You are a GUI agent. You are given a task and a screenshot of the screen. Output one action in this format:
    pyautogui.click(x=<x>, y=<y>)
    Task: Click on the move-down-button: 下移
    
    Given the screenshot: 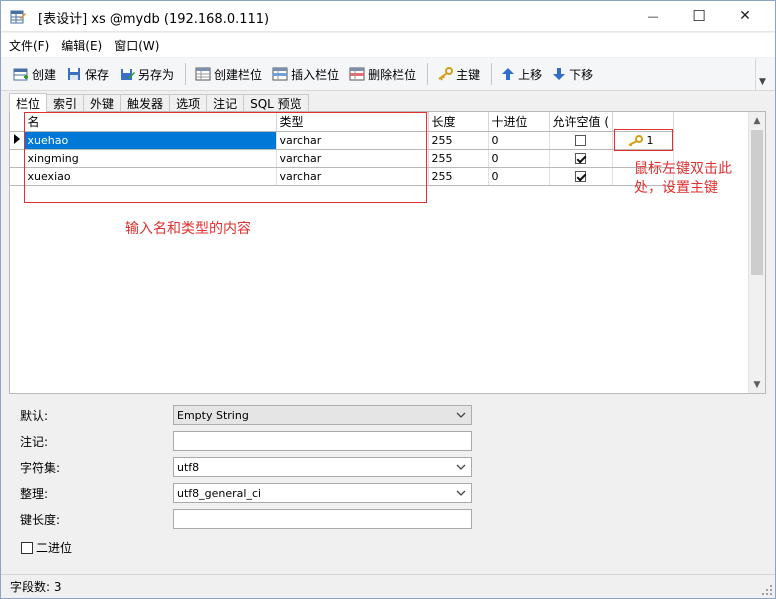 What is the action you would take?
    pyautogui.click(x=572, y=74)
    